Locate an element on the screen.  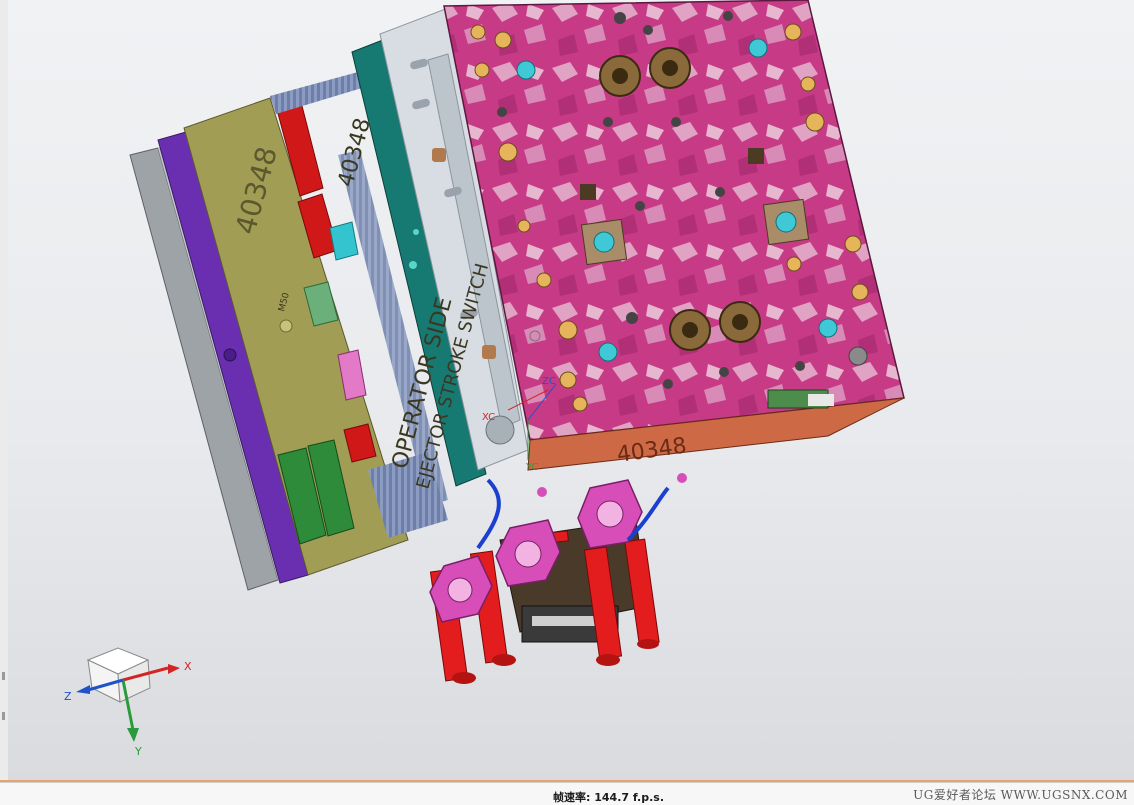
wcs-x-label: XC is located at coordinates (488, 417).